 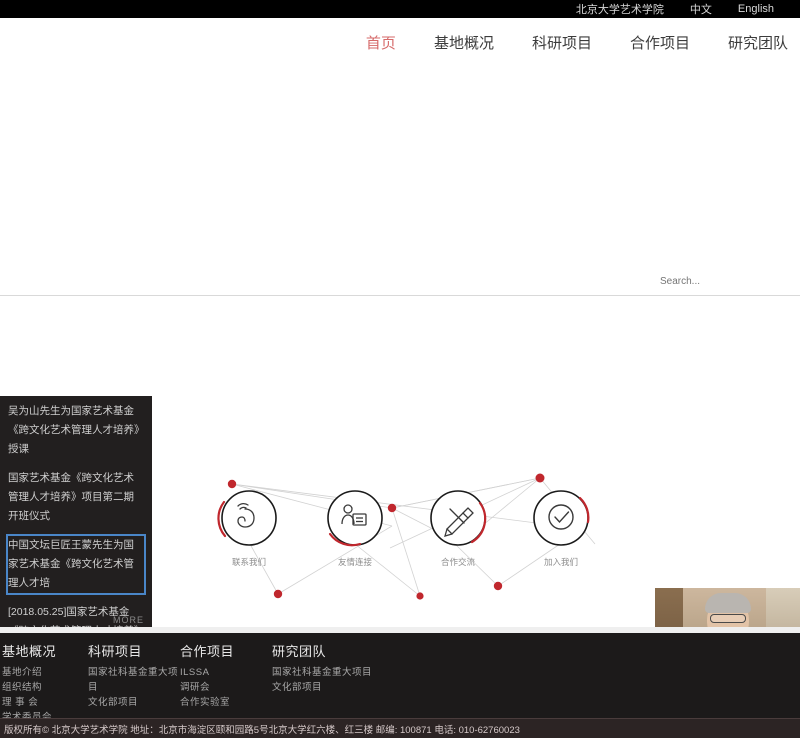 I want to click on footer-column-research: 科研项目 国家社科基金重大项目 文化部项目, so click(x=134, y=679).